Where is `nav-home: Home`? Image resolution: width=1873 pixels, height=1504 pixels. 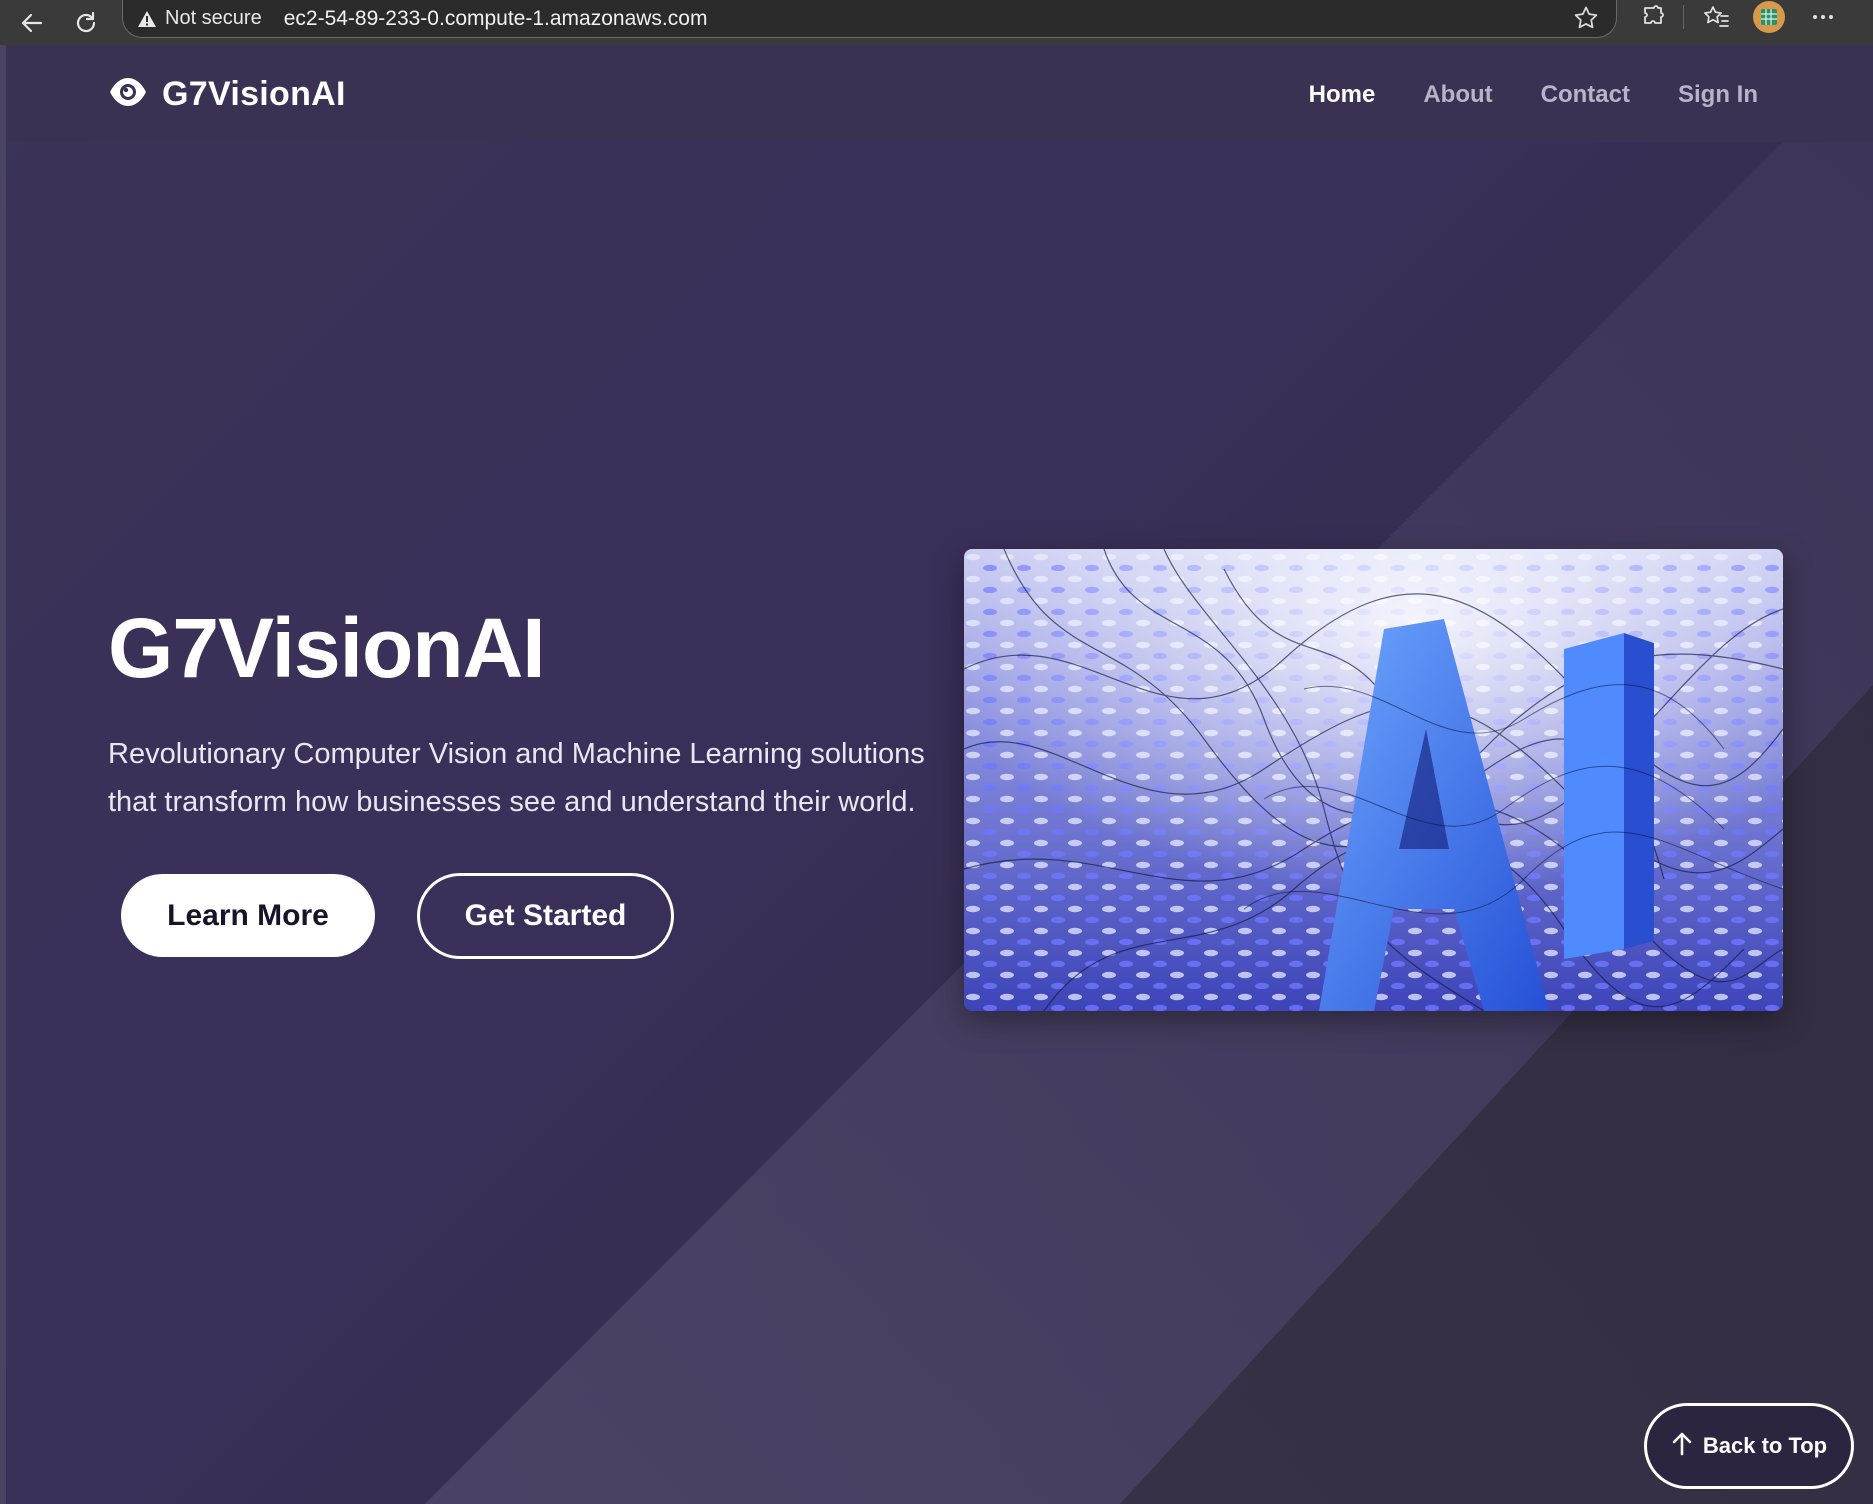 nav-home: Home is located at coordinates (1342, 95).